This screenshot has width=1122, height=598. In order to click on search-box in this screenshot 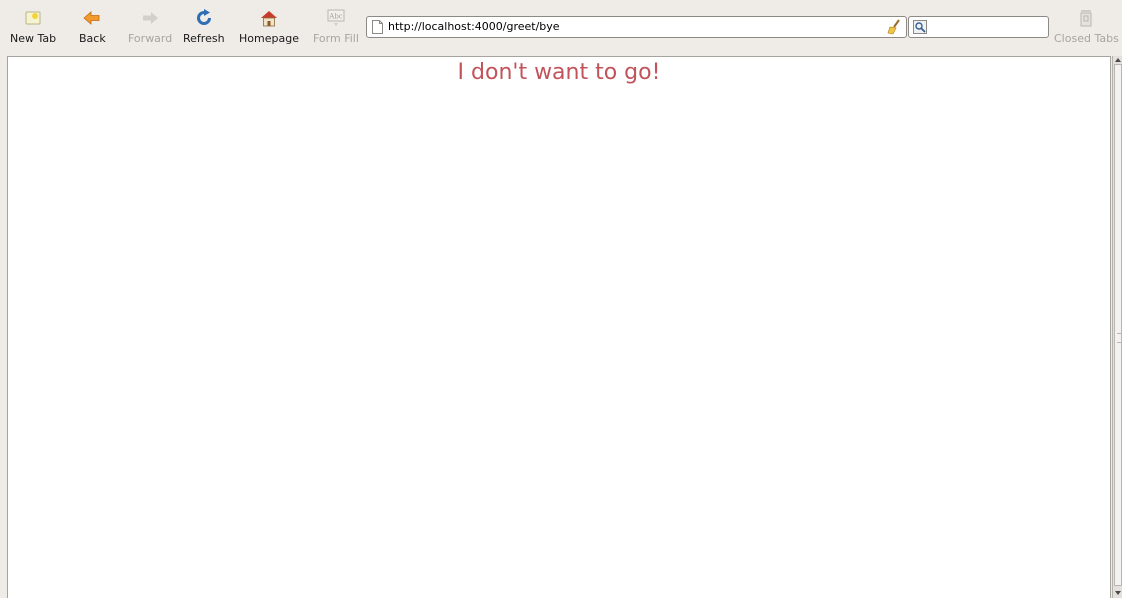, I will do `click(978, 27)`.